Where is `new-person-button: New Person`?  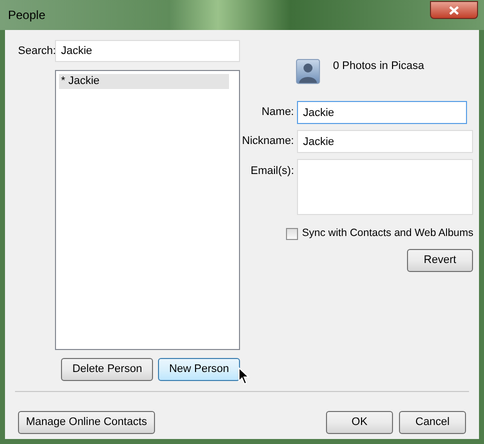
new-person-button: New Person is located at coordinates (199, 369).